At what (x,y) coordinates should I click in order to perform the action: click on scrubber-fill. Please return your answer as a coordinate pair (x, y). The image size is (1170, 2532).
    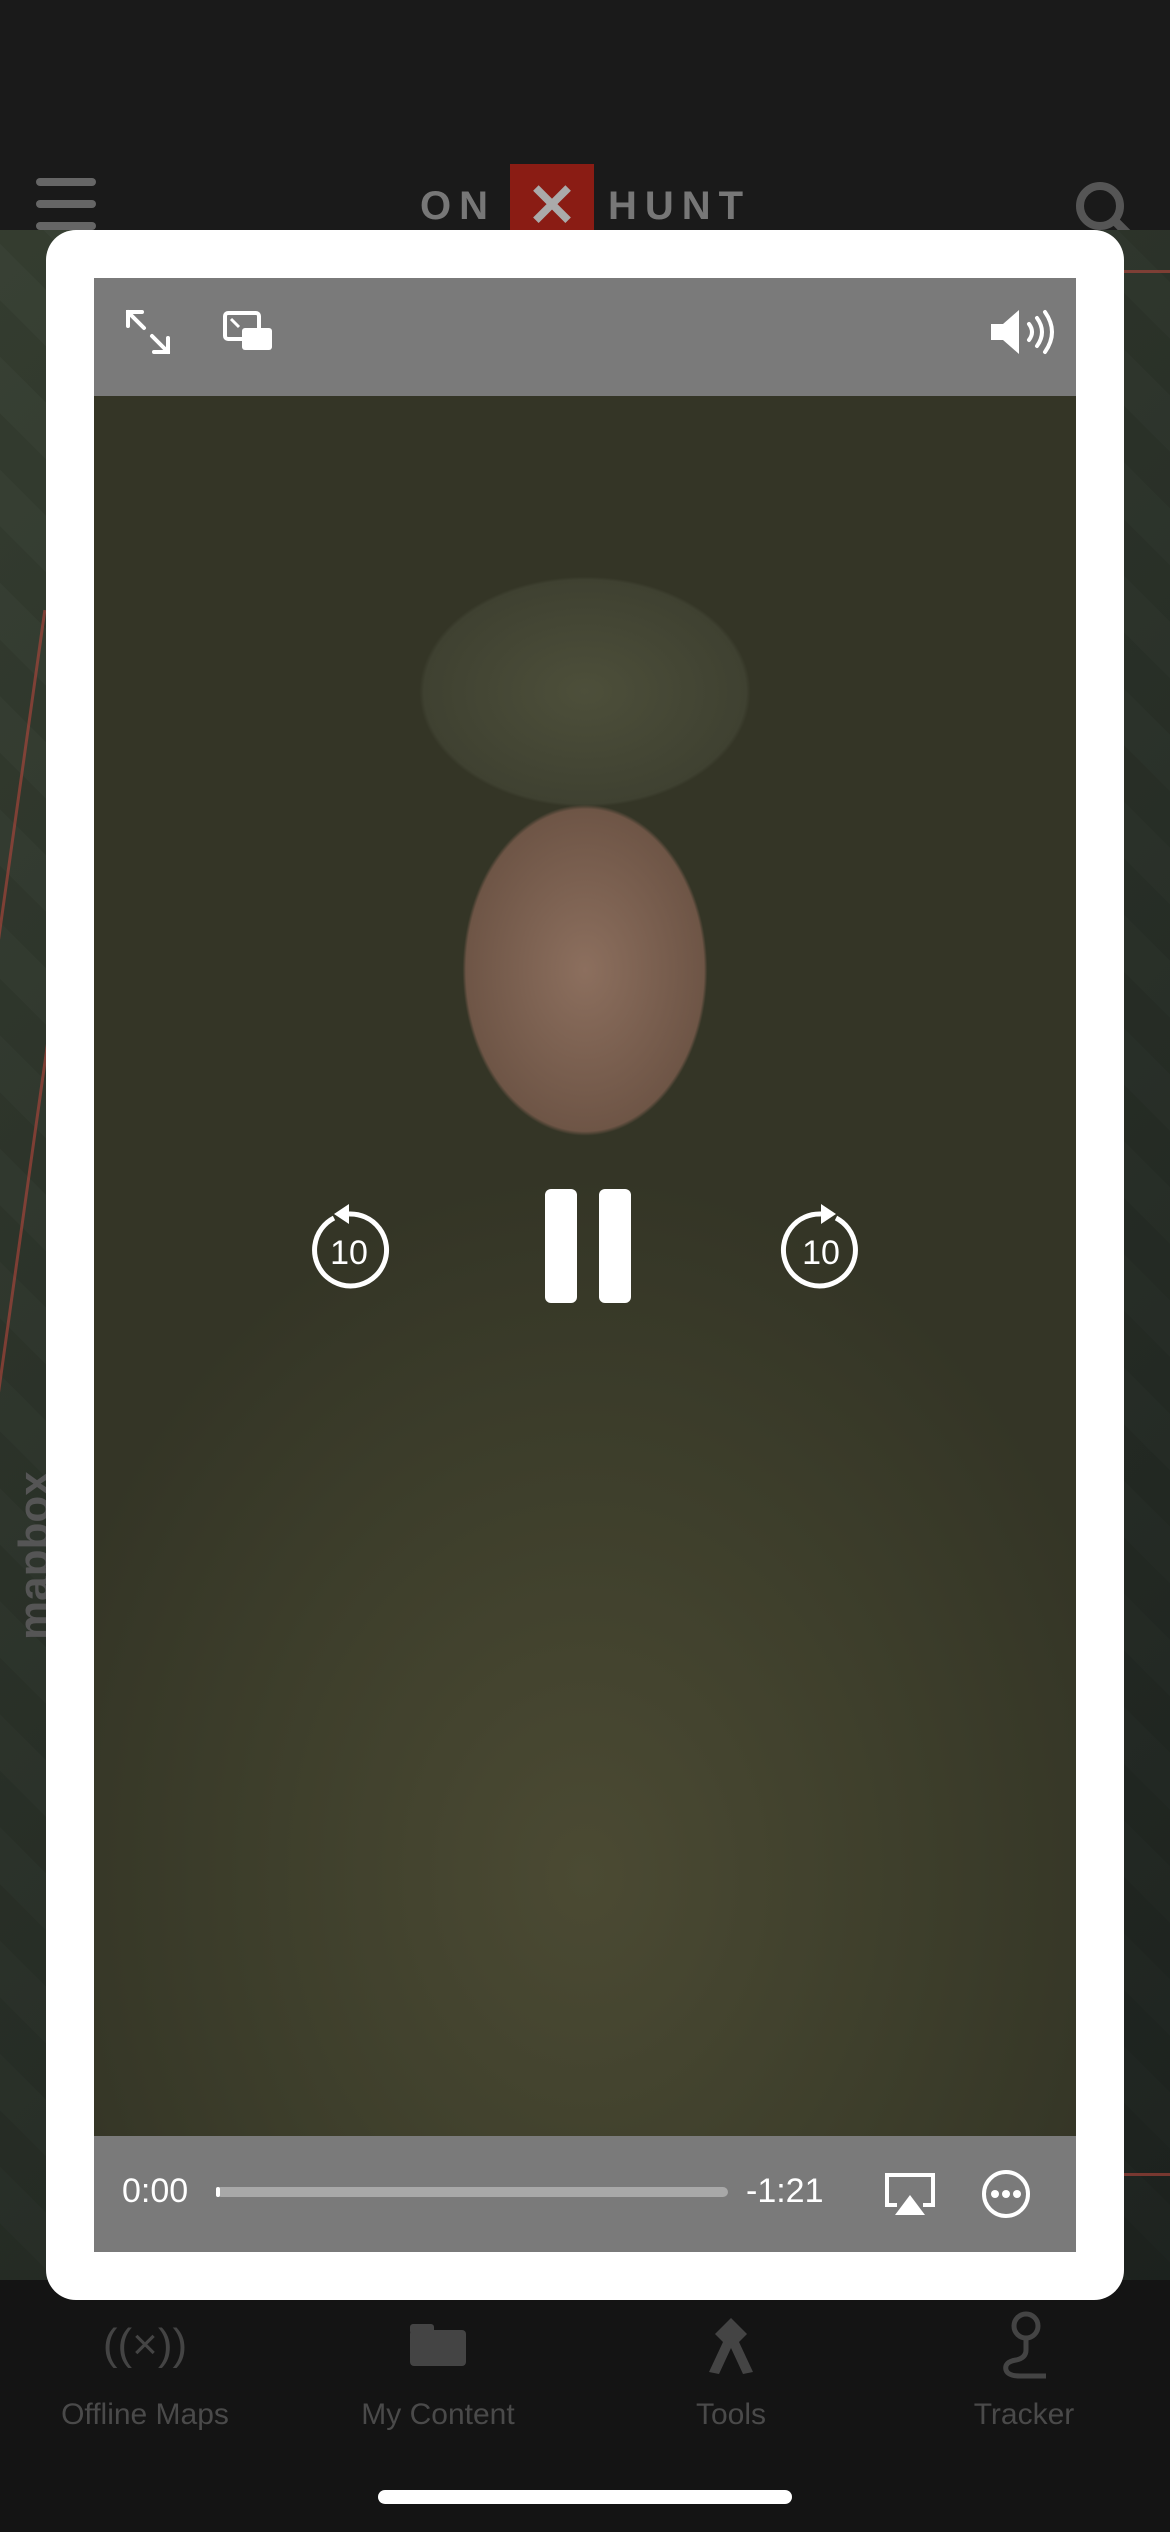
    Looking at the image, I should click on (218, 2192).